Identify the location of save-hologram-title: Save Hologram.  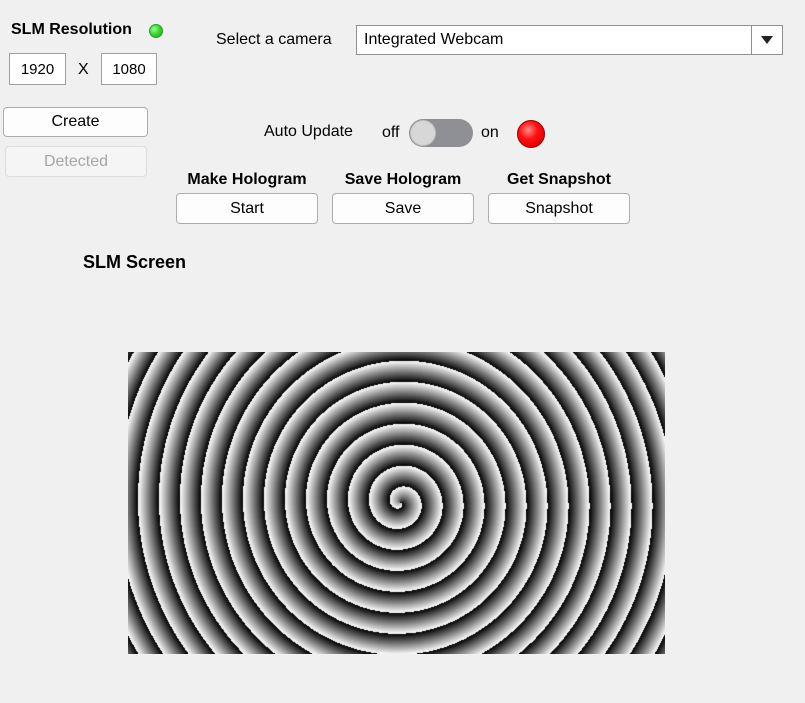
(403, 179).